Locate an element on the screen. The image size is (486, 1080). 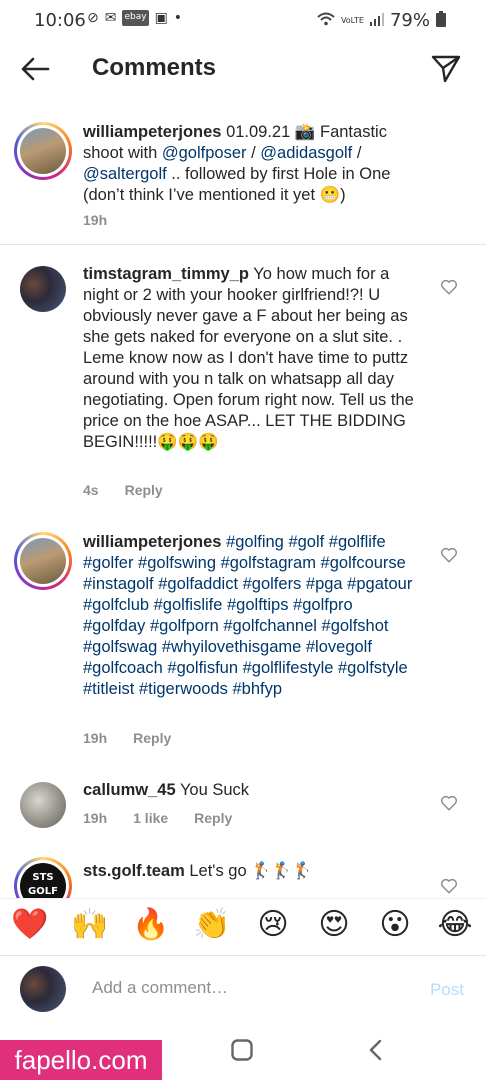
crying-emoji-button: 😢 is located at coordinates (273, 924).